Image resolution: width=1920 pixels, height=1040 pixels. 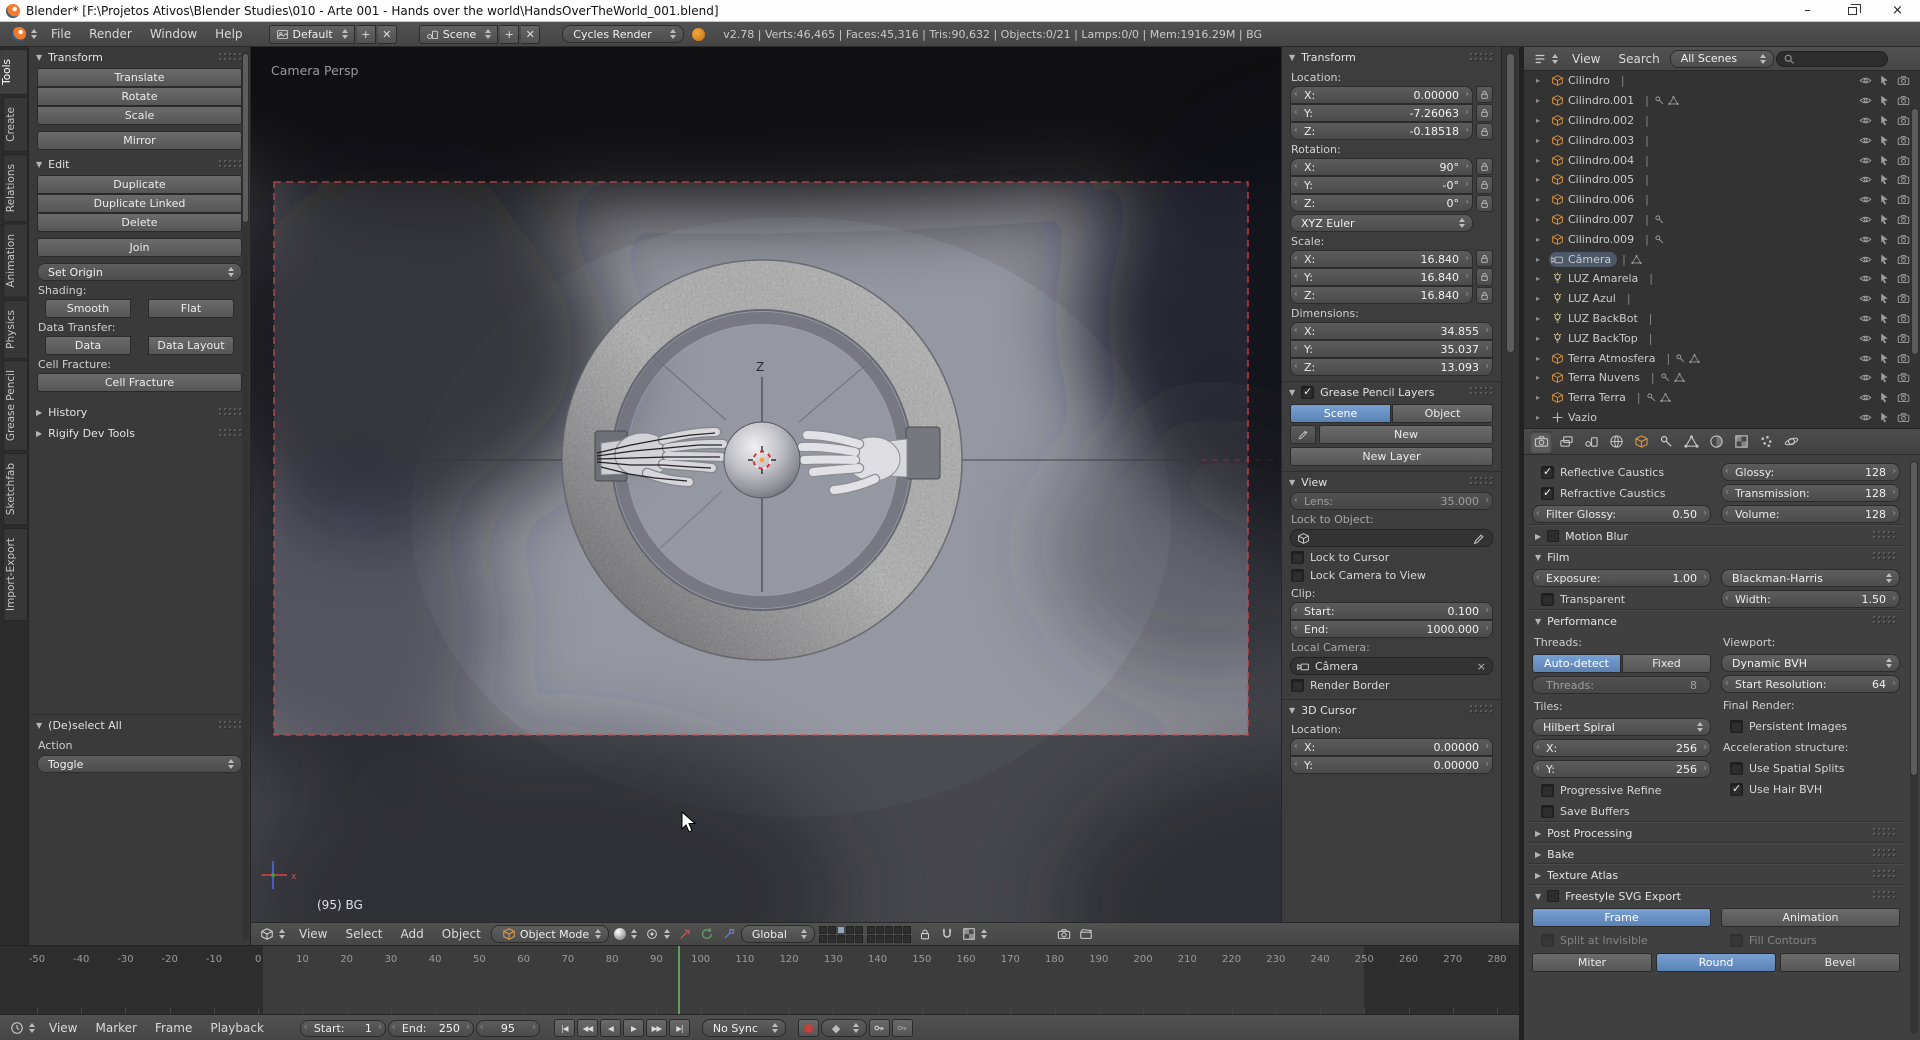 I want to click on outliner-item-cilindro-001: ▸ Cilindro.001 |, so click(x=1722, y=101).